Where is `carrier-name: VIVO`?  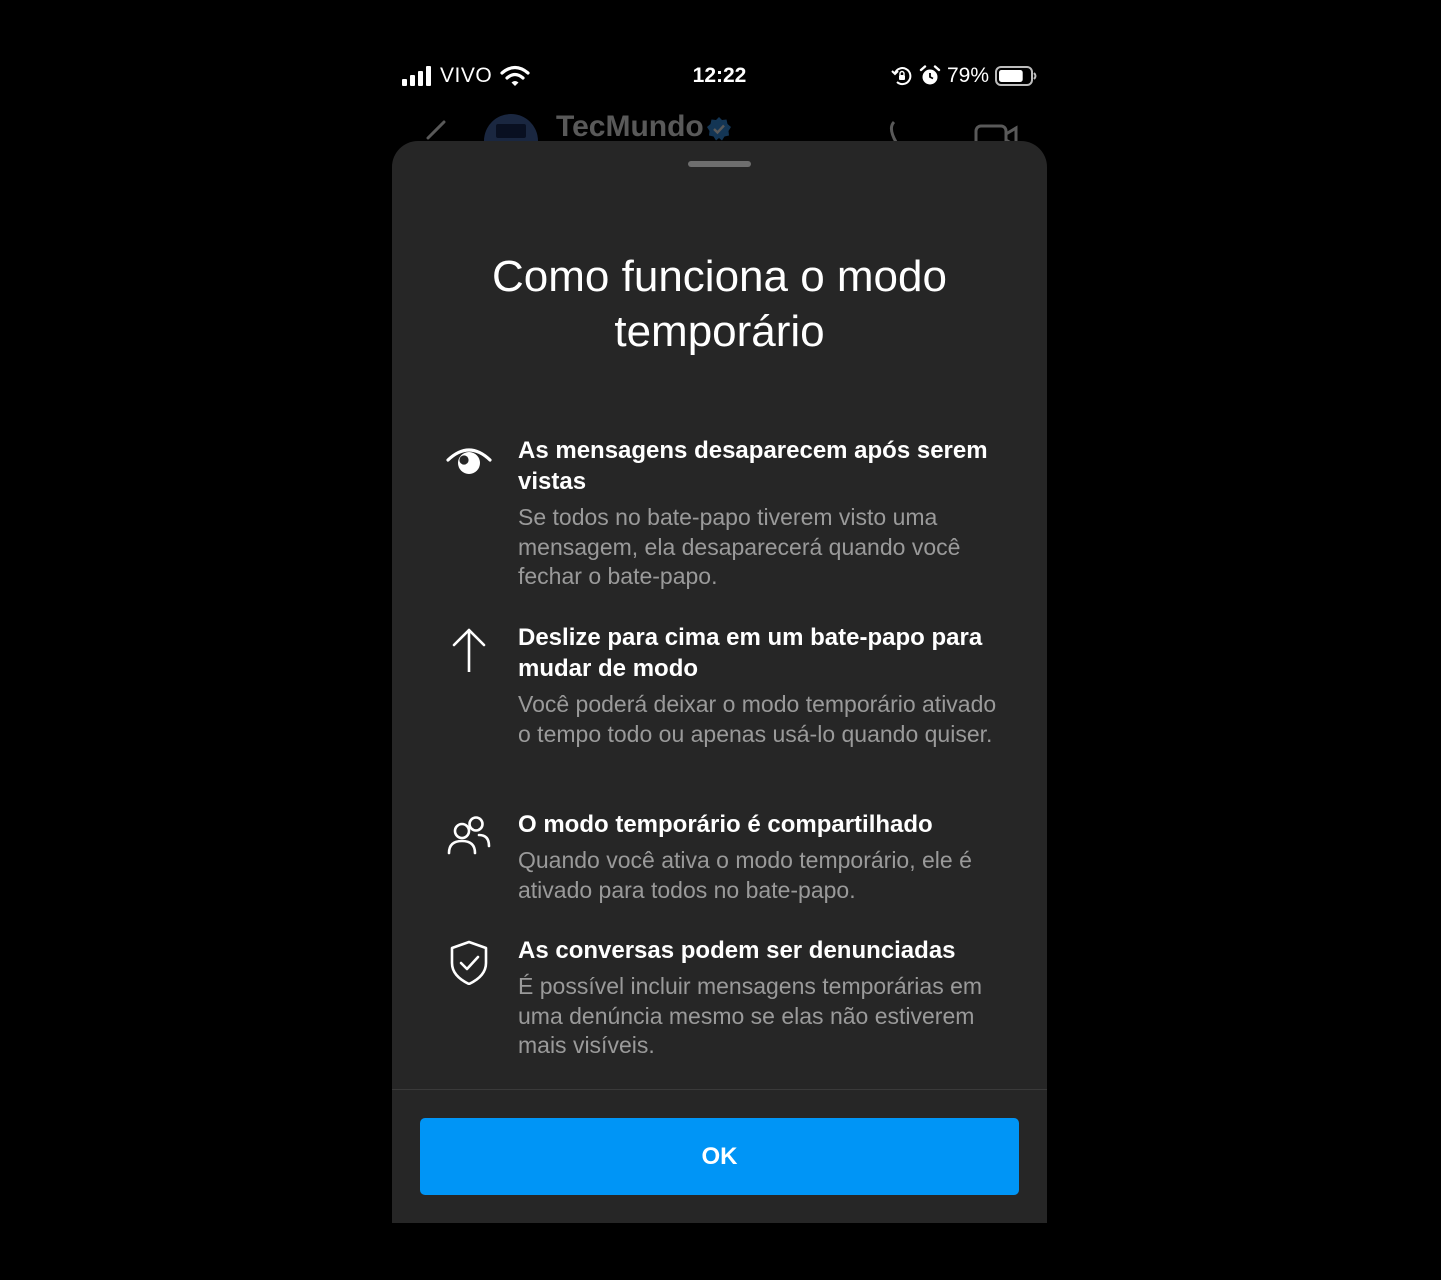 carrier-name: VIVO is located at coordinates (466, 75).